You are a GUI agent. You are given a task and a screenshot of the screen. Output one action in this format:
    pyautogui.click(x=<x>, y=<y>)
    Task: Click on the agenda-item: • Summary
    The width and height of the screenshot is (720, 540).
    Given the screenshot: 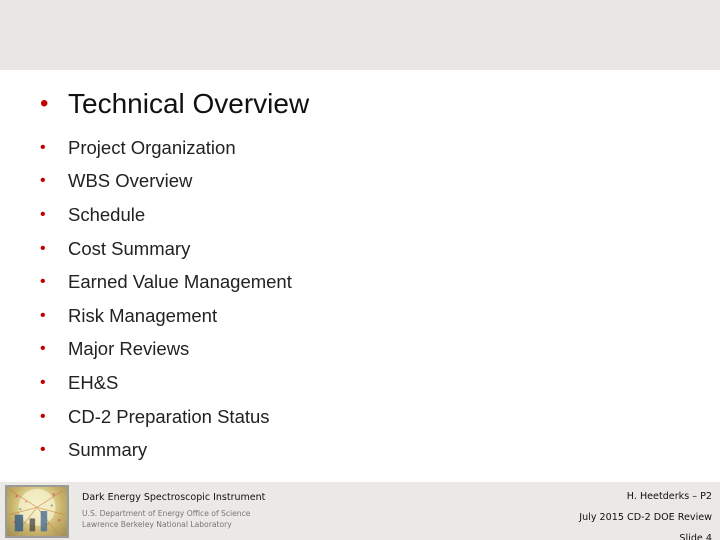 What is the action you would take?
    pyautogui.click(x=166, y=450)
    